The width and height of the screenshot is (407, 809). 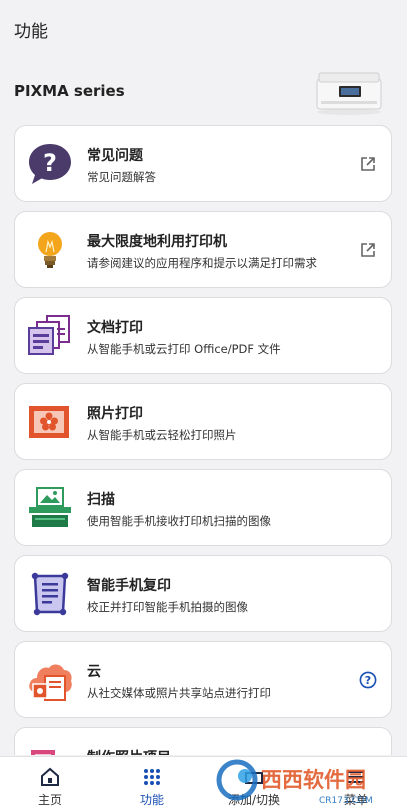 What do you see at coordinates (151, 800) in the screenshot?
I see `nav-tab-label: 功能` at bounding box center [151, 800].